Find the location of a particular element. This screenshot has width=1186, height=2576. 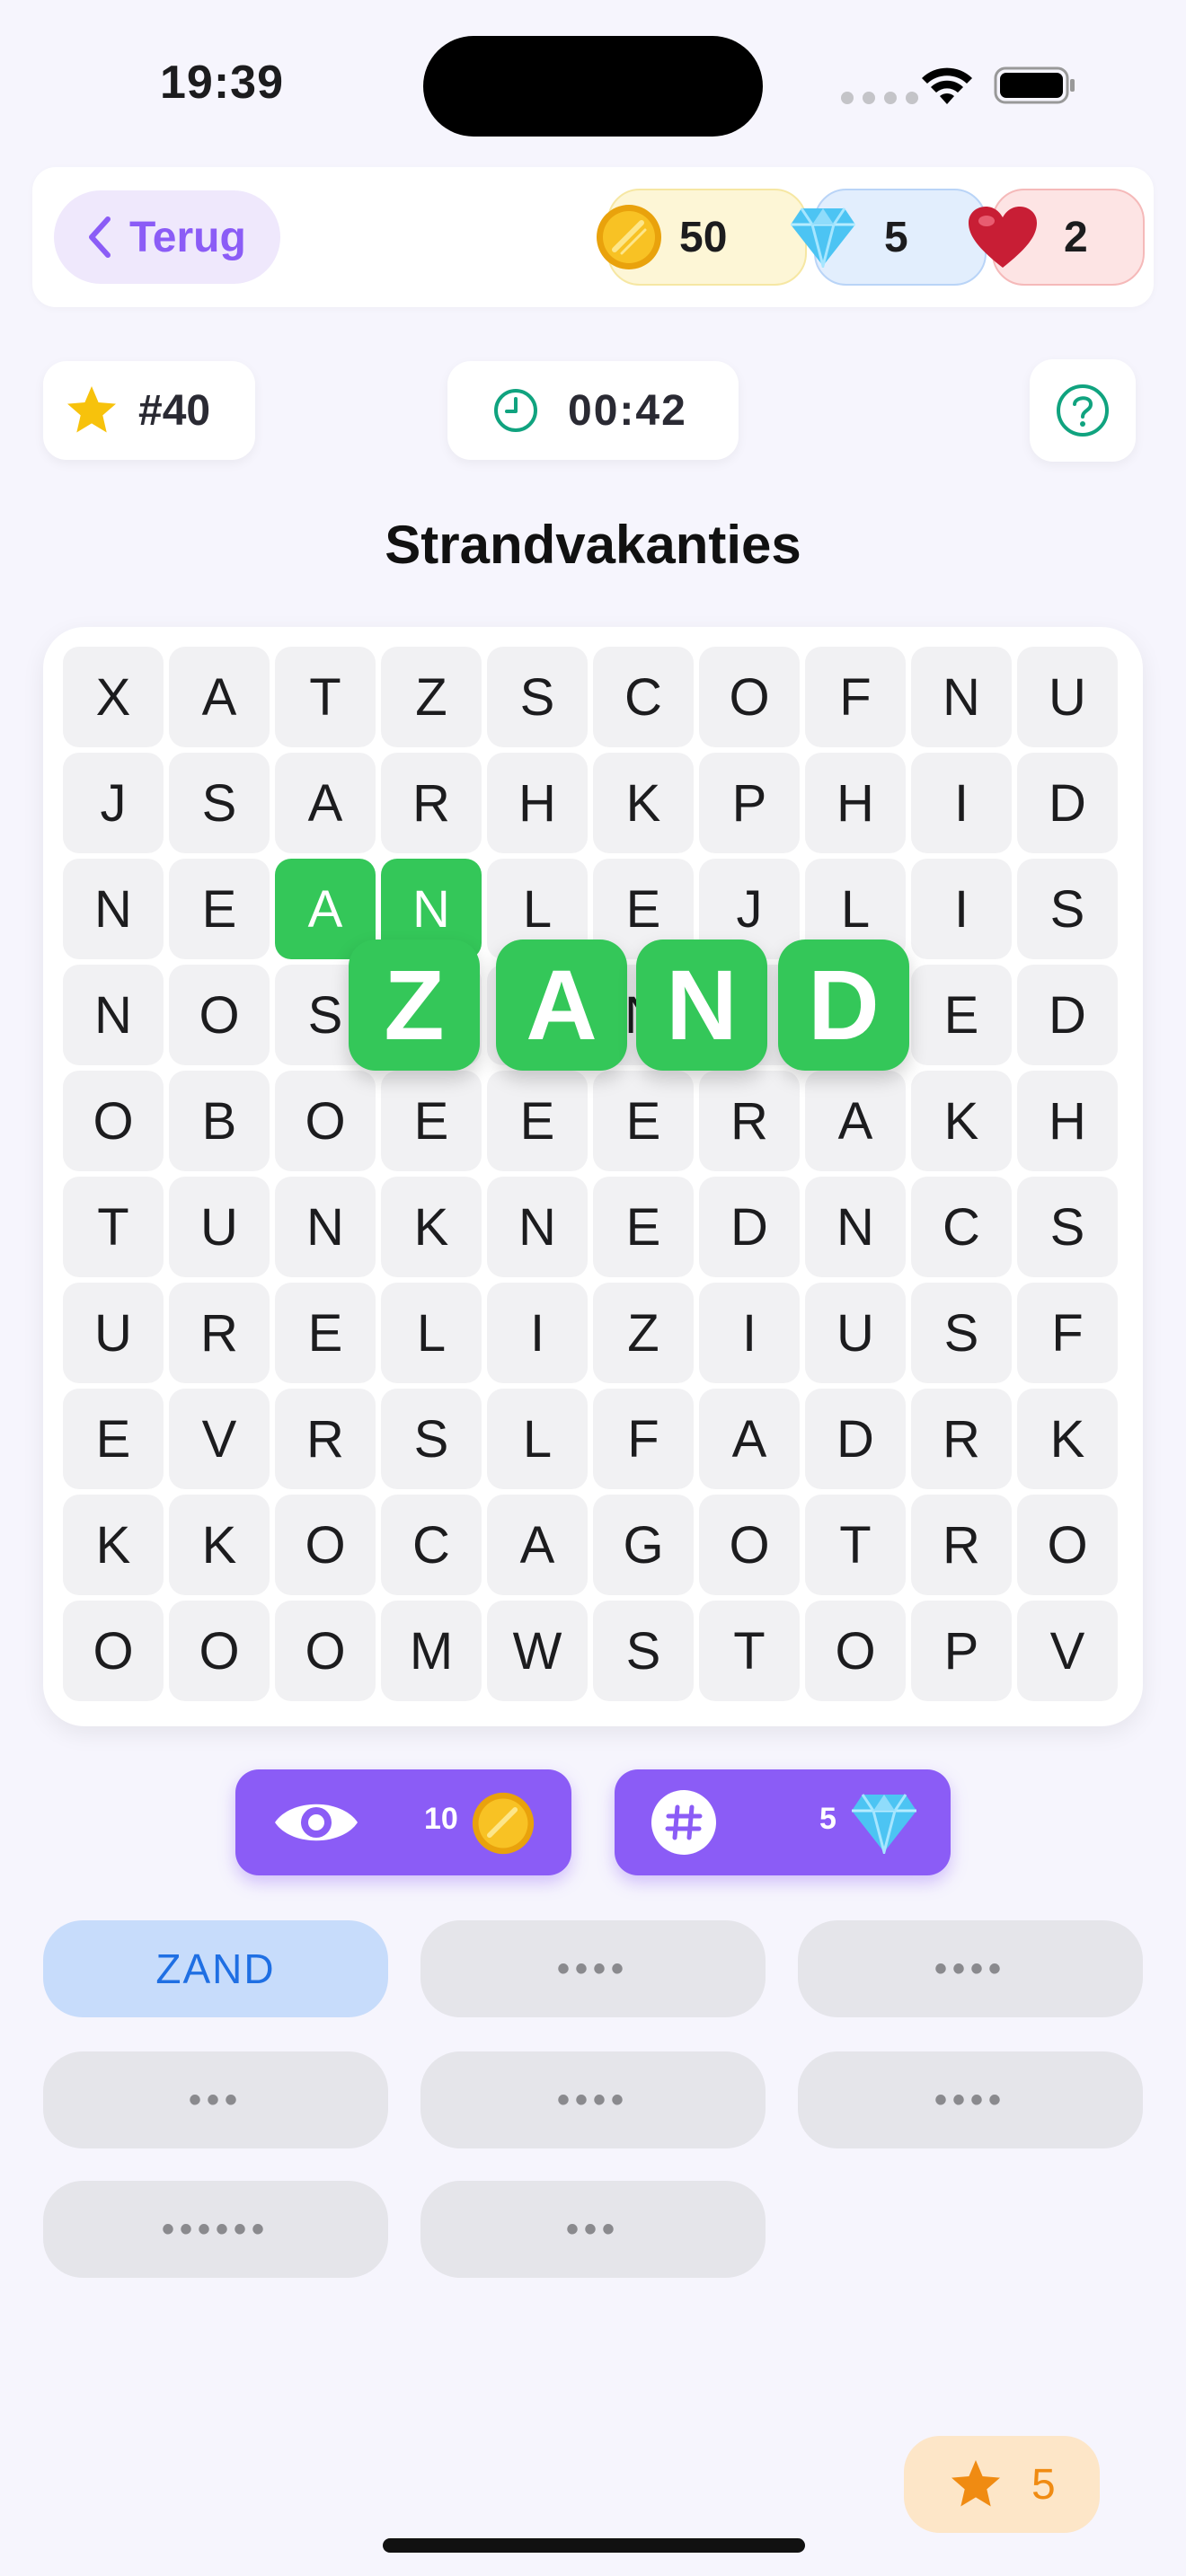

grid-cell: G is located at coordinates (643, 1545).